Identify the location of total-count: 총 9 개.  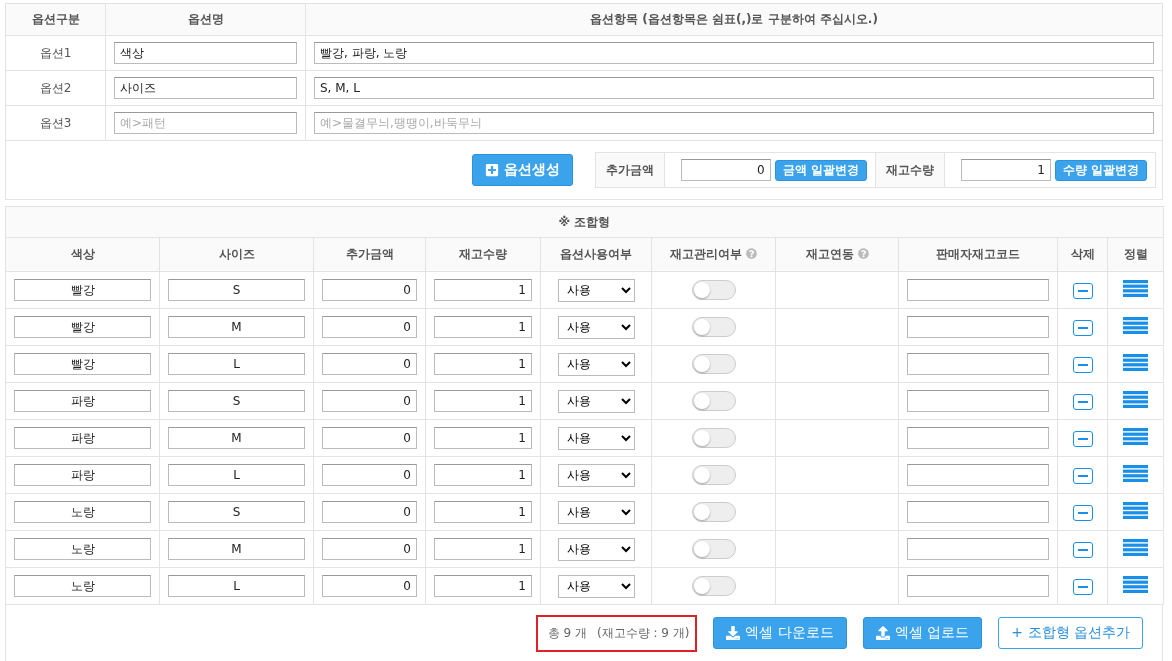
(567, 633).